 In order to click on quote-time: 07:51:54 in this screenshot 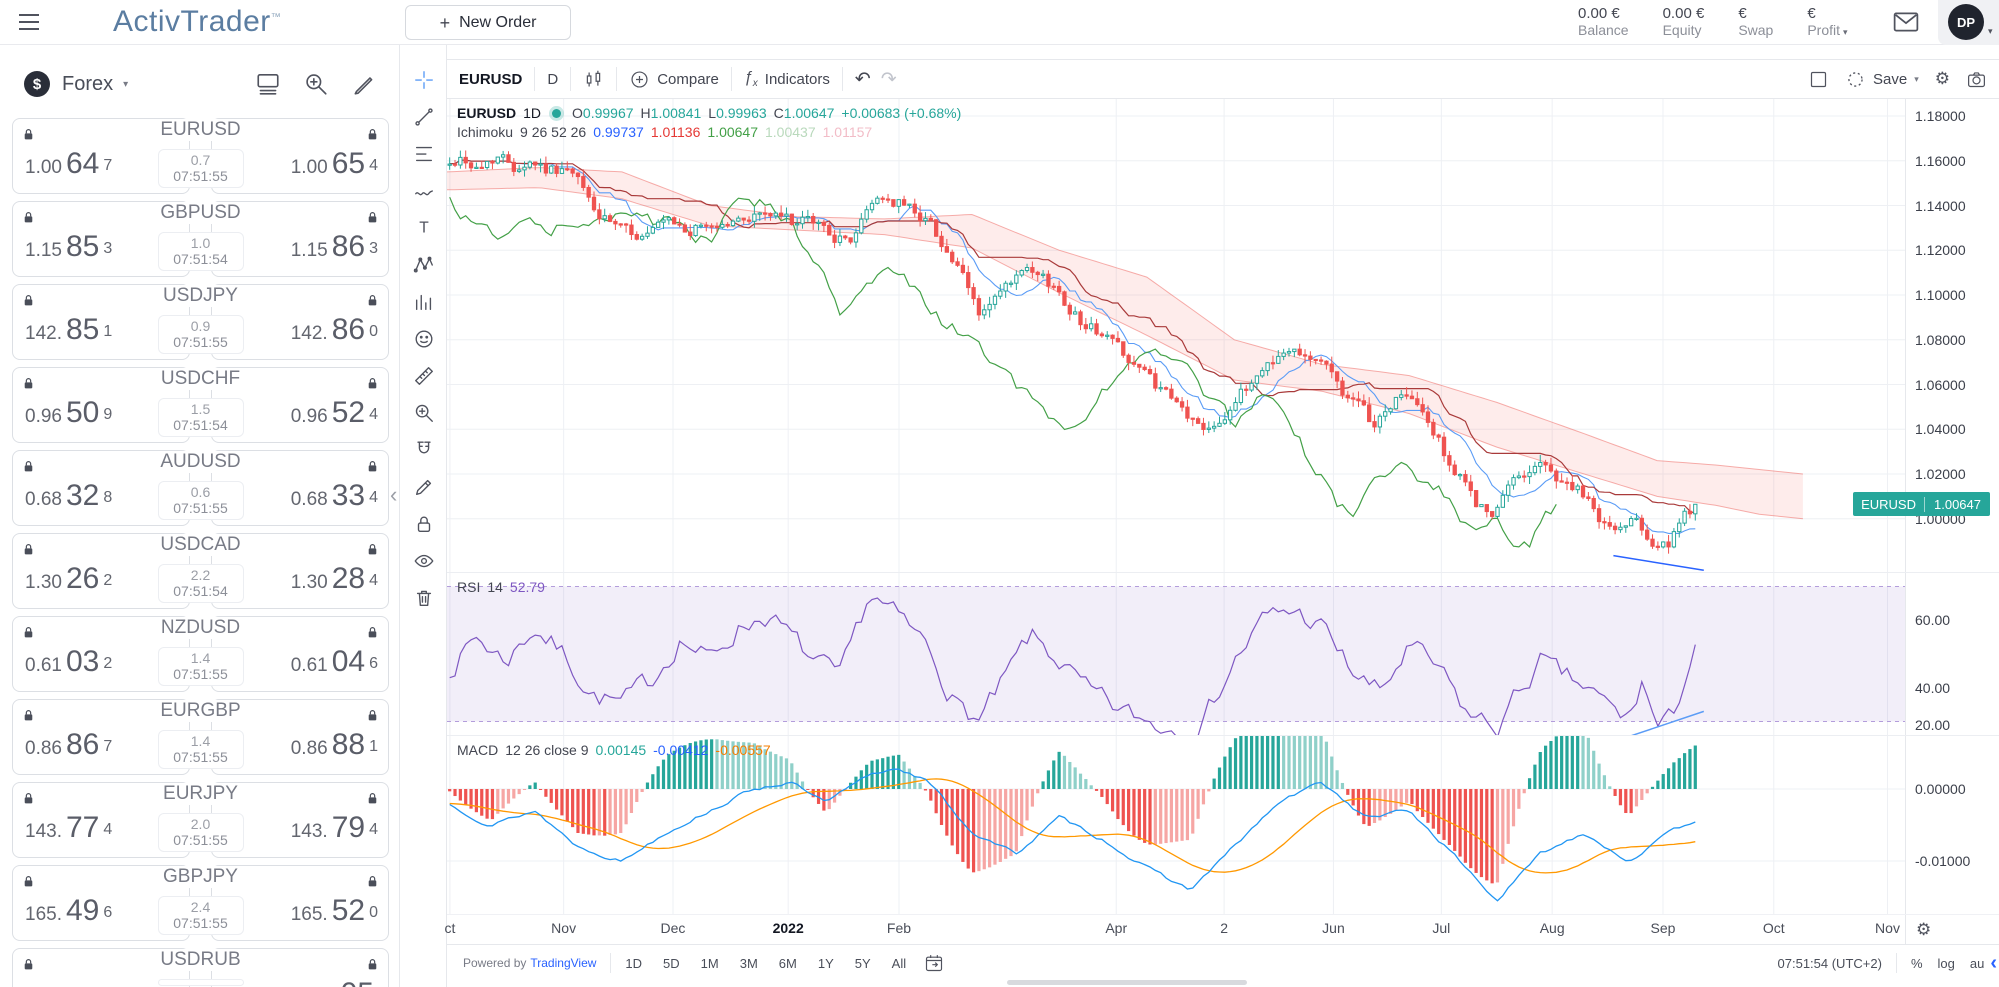, I will do `click(200, 259)`.